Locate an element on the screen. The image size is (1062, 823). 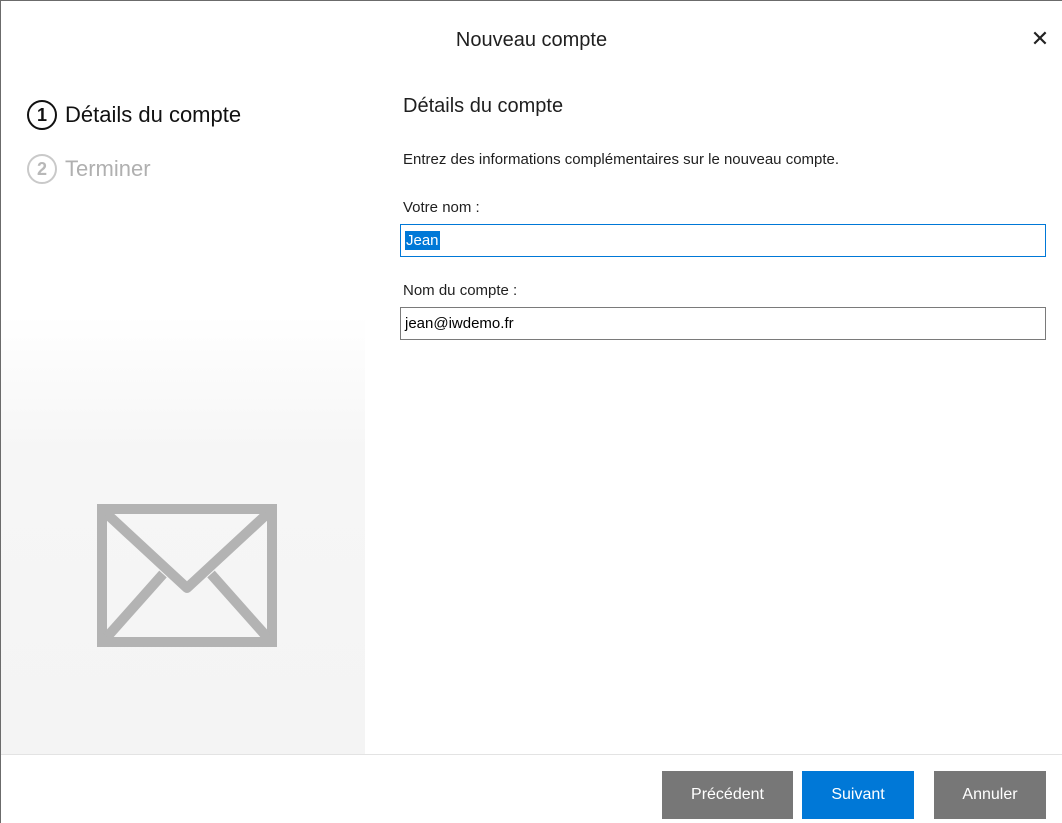
account-name-label: Nom du compte : is located at coordinates (460, 290).